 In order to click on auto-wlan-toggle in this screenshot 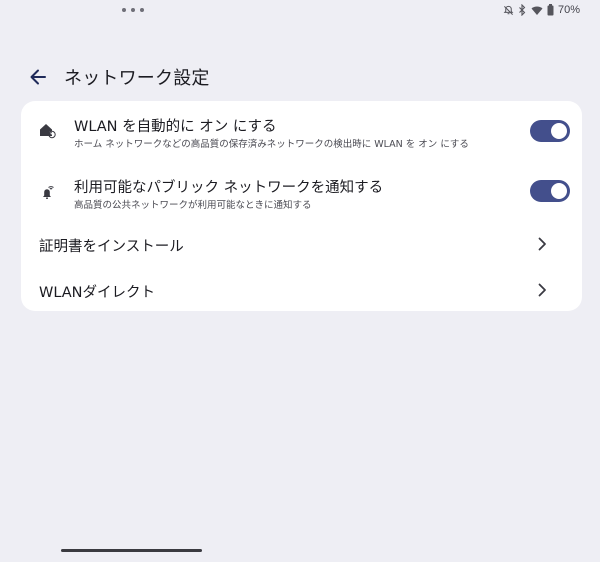, I will do `click(550, 131)`.